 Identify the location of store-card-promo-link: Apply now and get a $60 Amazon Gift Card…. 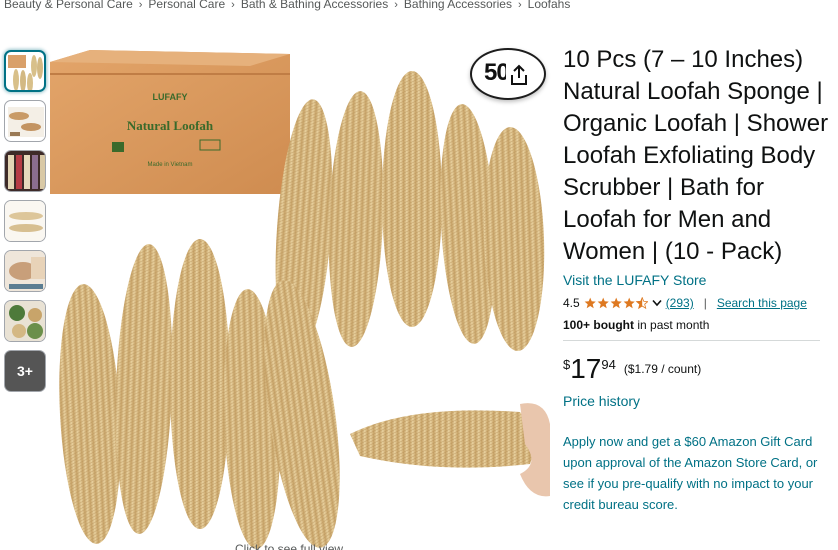
(698, 473).